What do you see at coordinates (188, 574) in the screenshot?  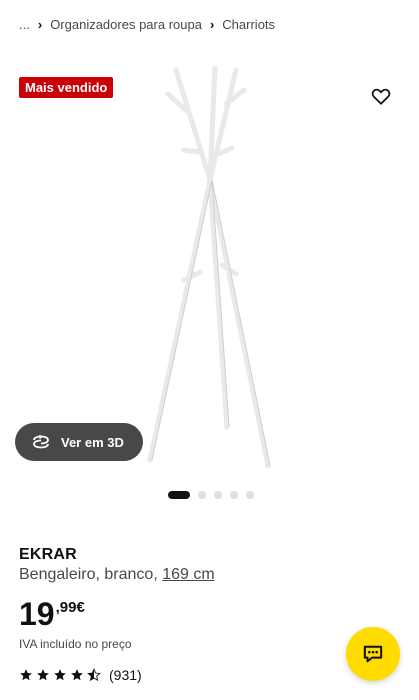 I see `product-size-link: 169 cm` at bounding box center [188, 574].